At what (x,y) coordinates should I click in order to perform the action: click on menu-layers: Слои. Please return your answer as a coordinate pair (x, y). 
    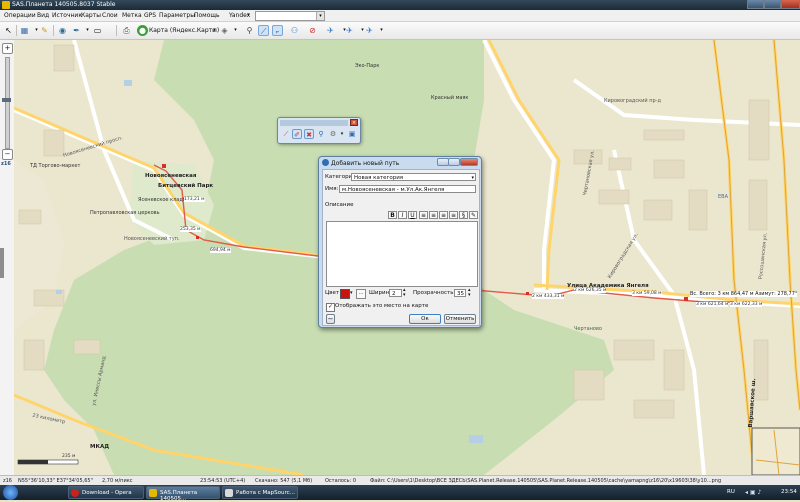
    Looking at the image, I should click on (110, 15).